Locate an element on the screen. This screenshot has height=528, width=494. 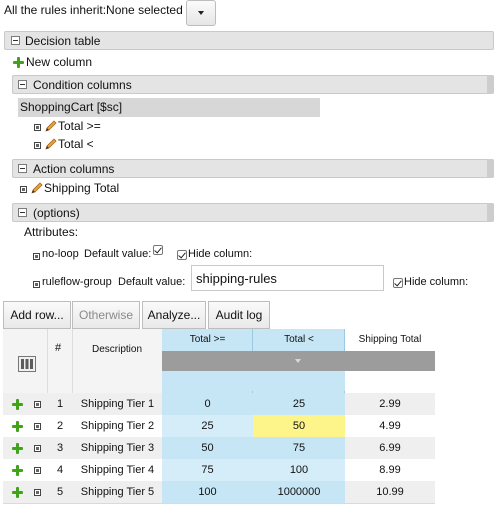
decision-table-header: Decision table is located at coordinates (249, 40).